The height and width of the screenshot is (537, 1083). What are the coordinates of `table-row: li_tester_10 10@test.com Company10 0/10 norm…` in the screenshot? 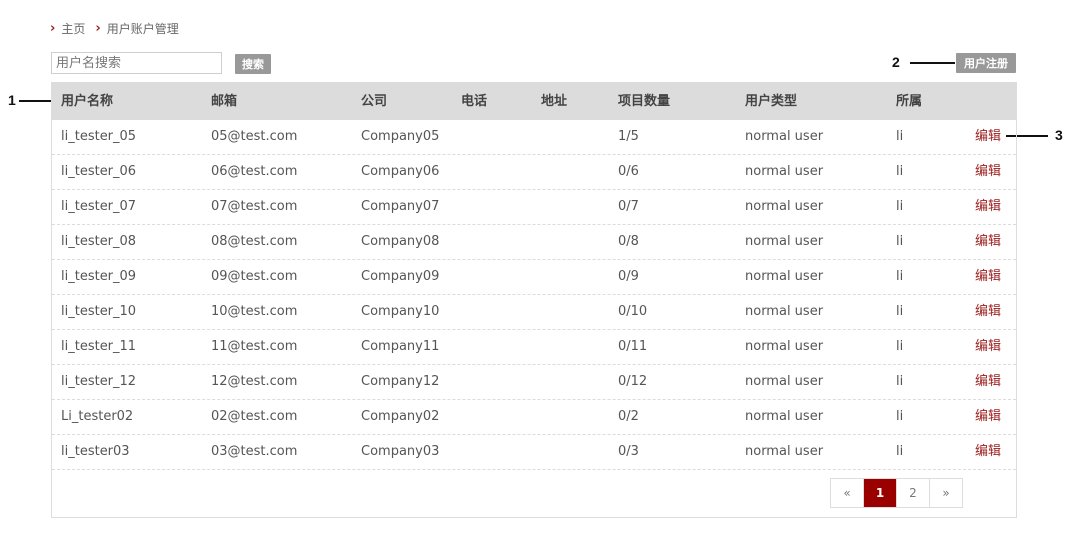 It's located at (534, 312).